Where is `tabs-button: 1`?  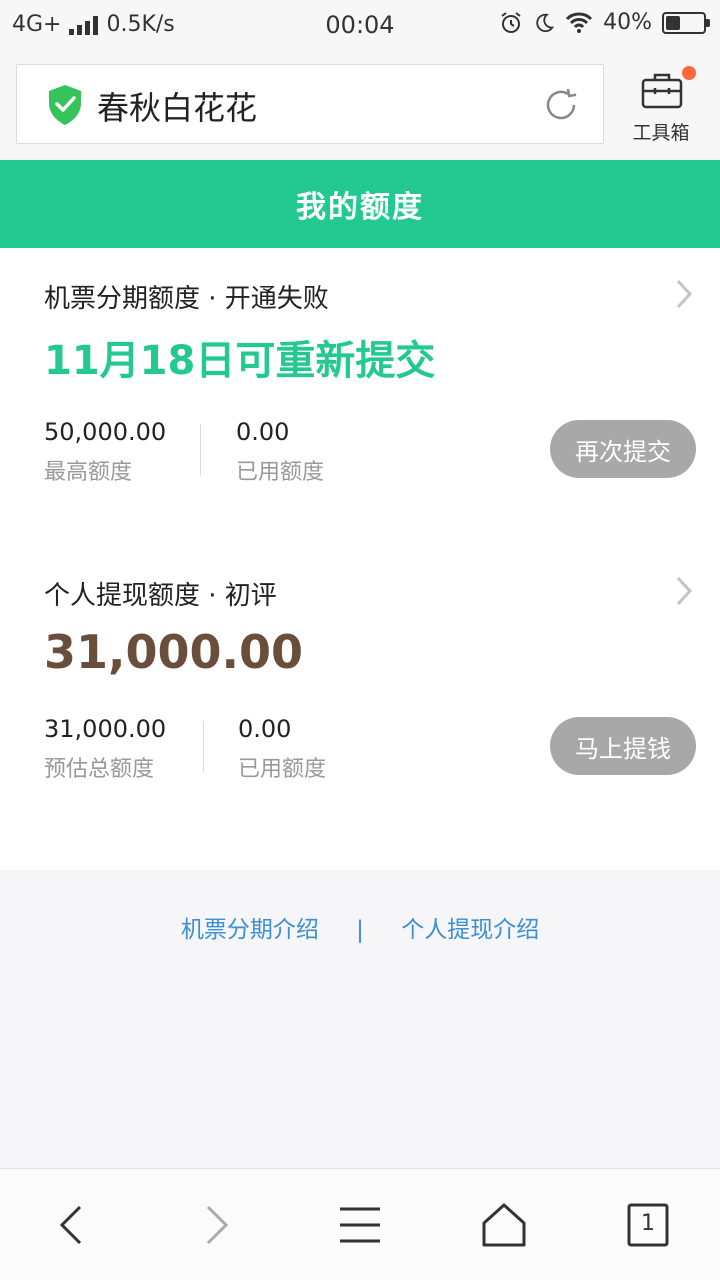
tabs-button: 1 is located at coordinates (648, 1225).